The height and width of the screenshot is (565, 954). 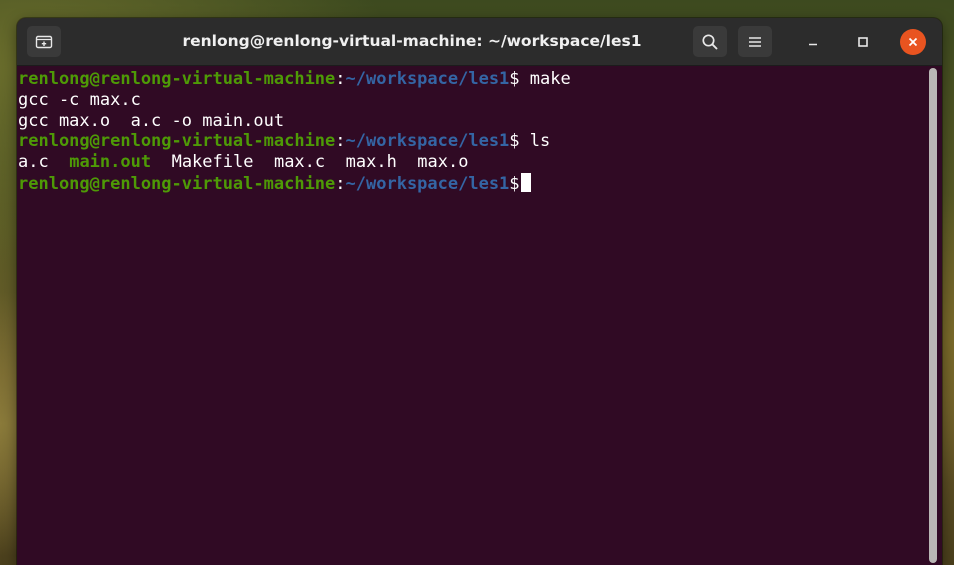 I want to click on scrollbar, so click(x=933, y=315).